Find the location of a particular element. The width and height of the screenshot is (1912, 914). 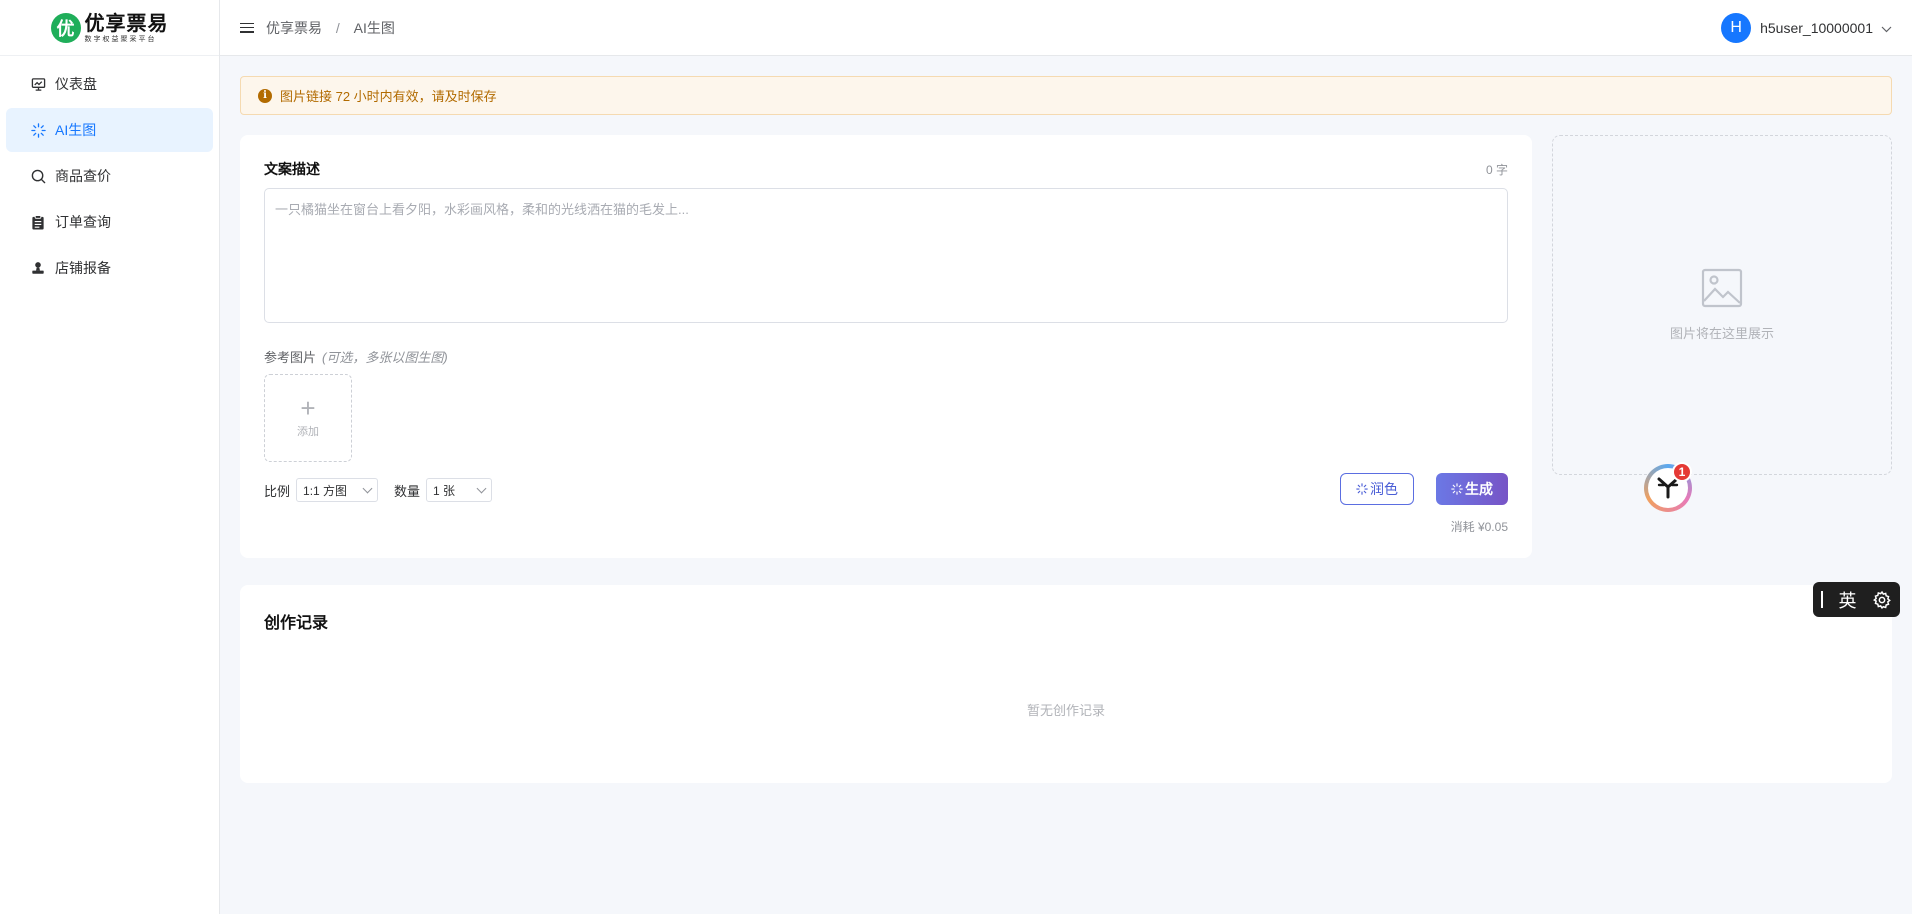

breadcrumb-item-current: AI生图 is located at coordinates (374, 27).